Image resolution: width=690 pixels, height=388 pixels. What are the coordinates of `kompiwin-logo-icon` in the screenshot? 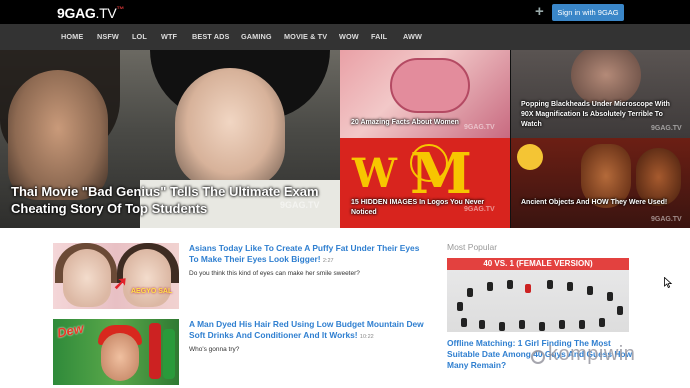 It's located at (538, 357).